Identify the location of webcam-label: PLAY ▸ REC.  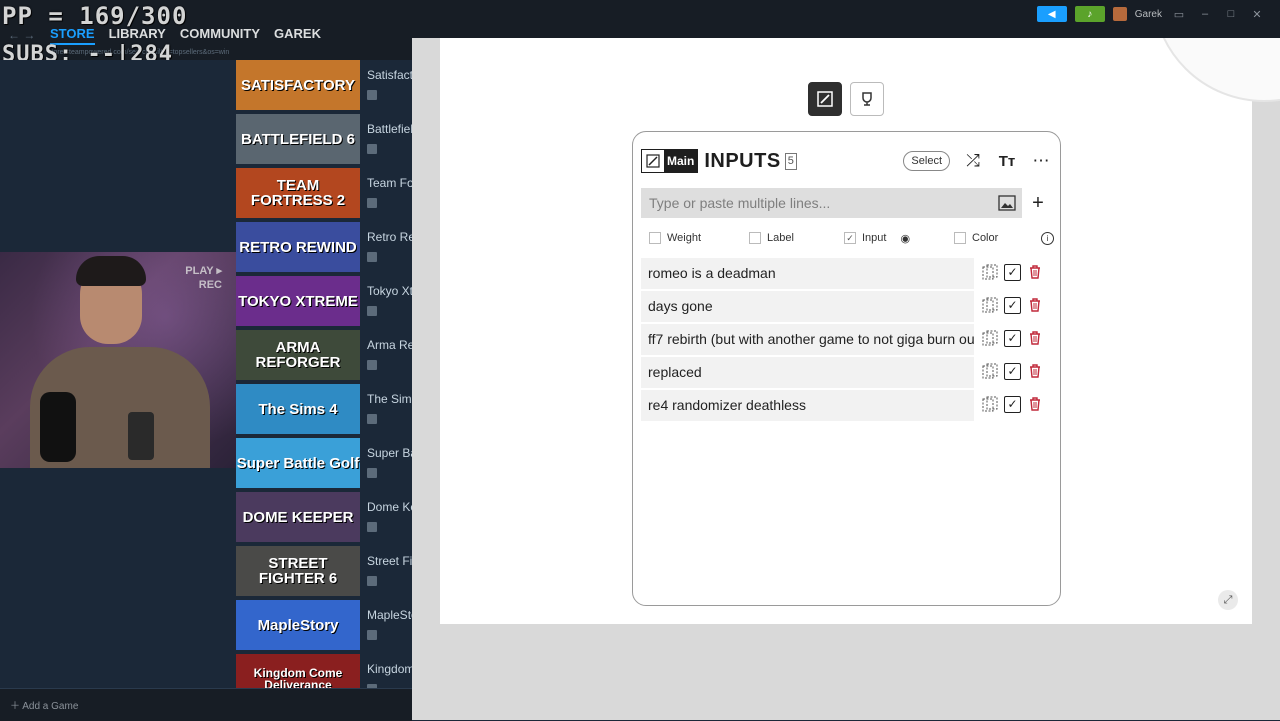
(203, 278).